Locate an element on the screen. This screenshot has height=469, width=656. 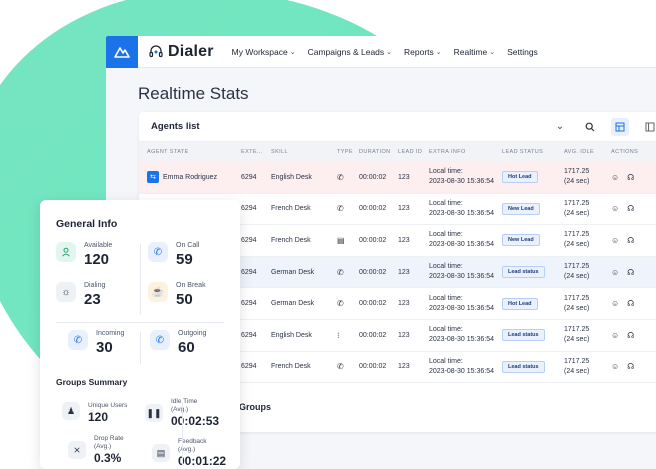
groups-summary-title: Groups Summary is located at coordinates (92, 382).